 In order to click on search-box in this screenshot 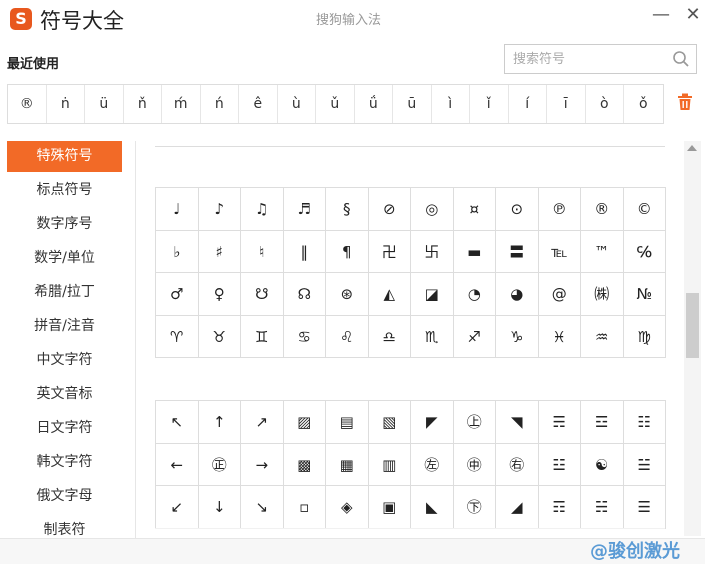, I will do `click(600, 59)`.